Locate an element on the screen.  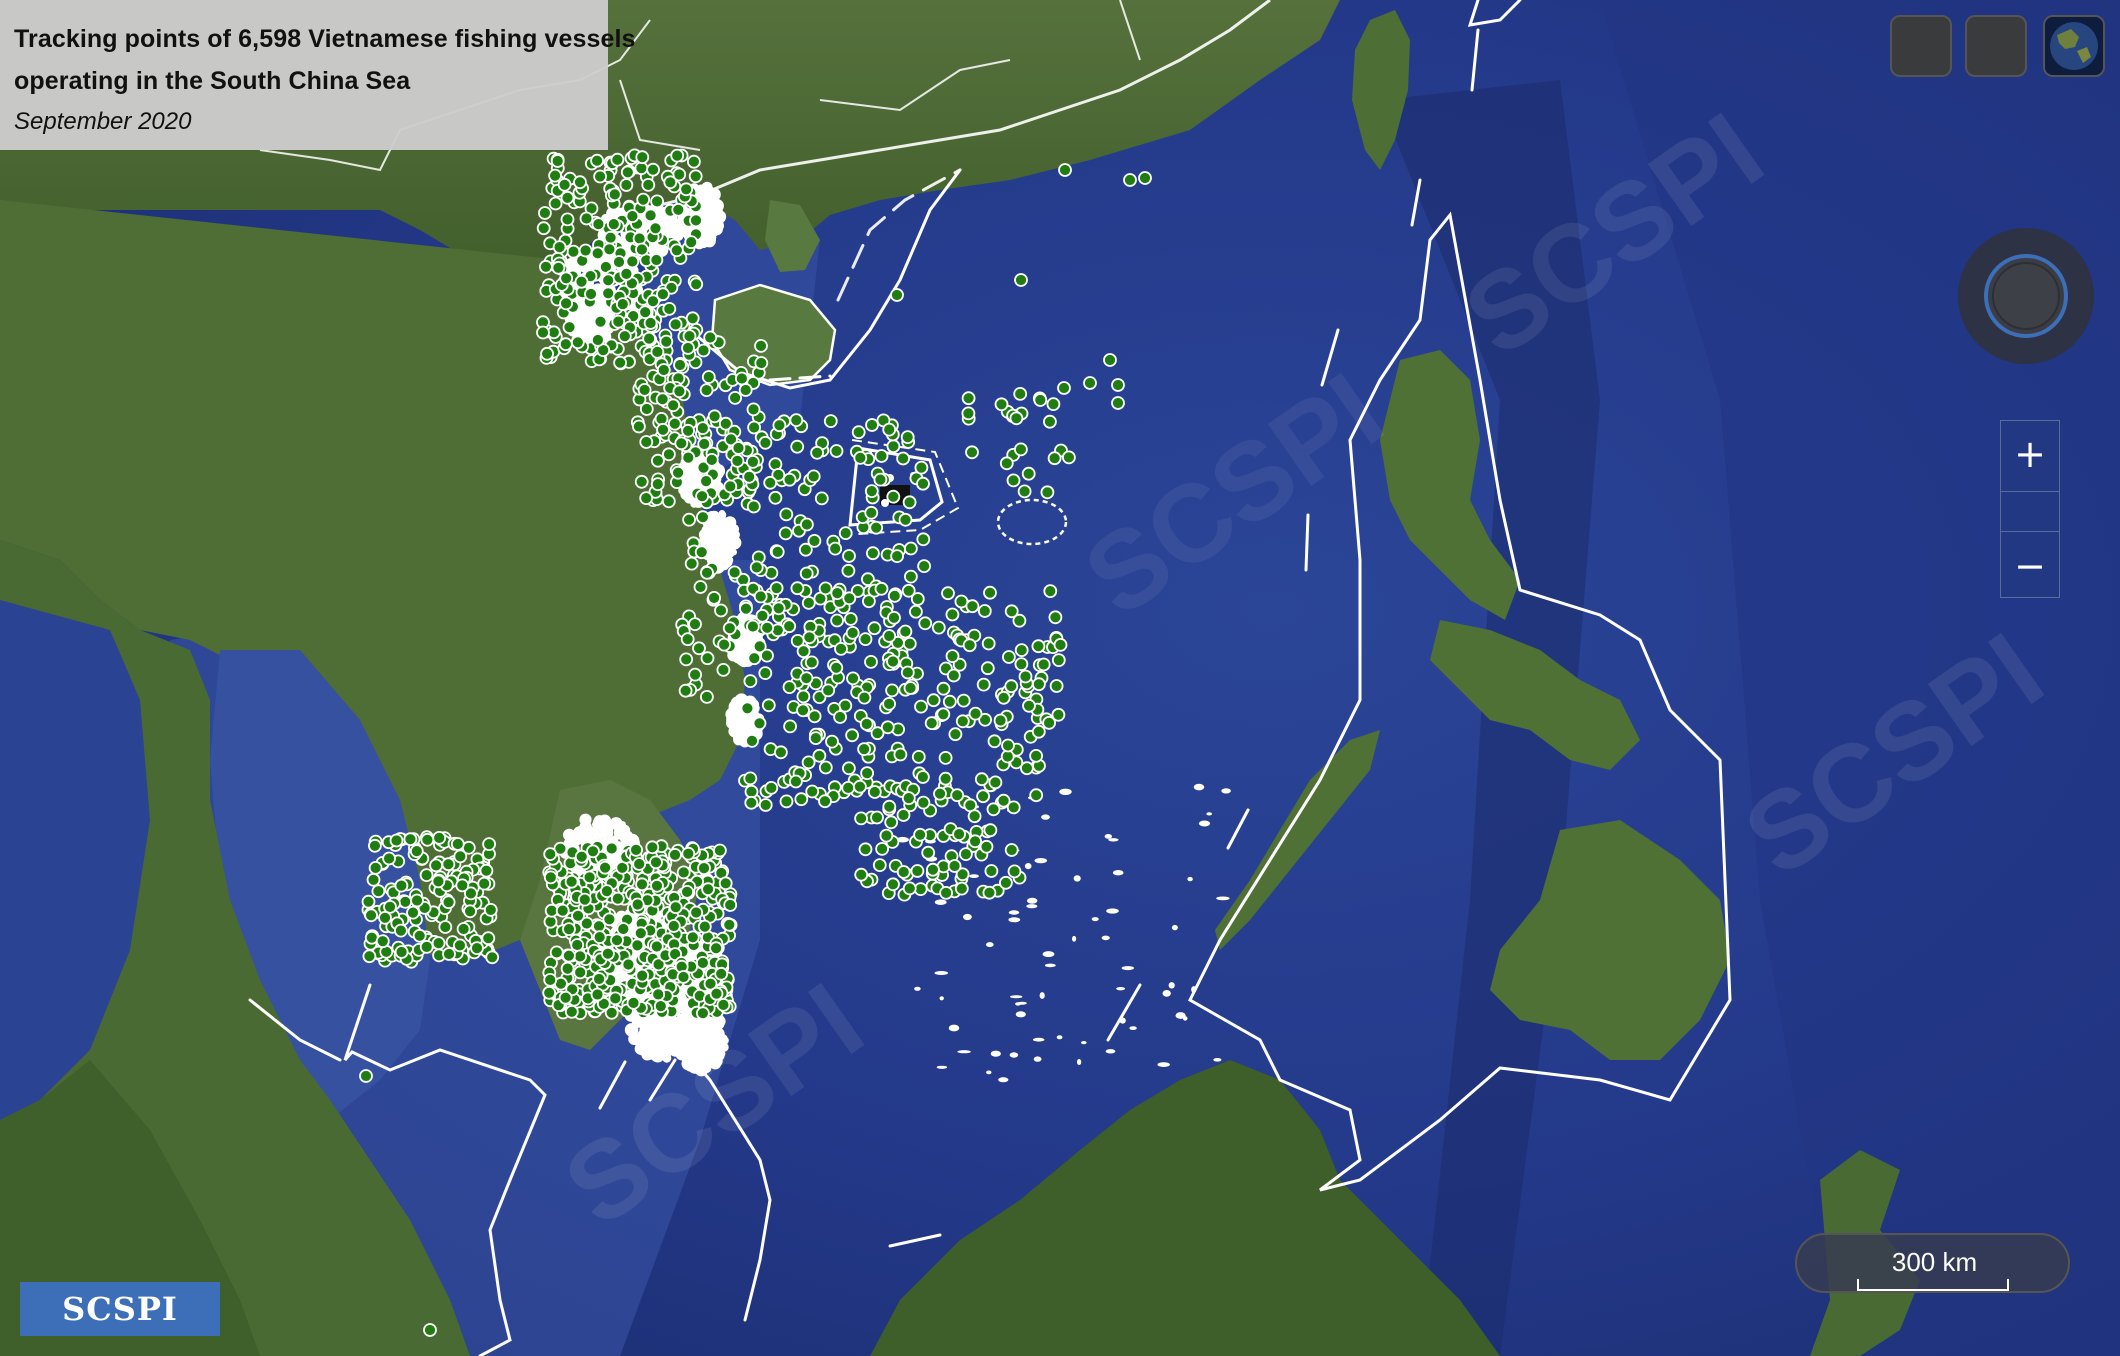
compass-knob-icon is located at coordinates (2026, 296).